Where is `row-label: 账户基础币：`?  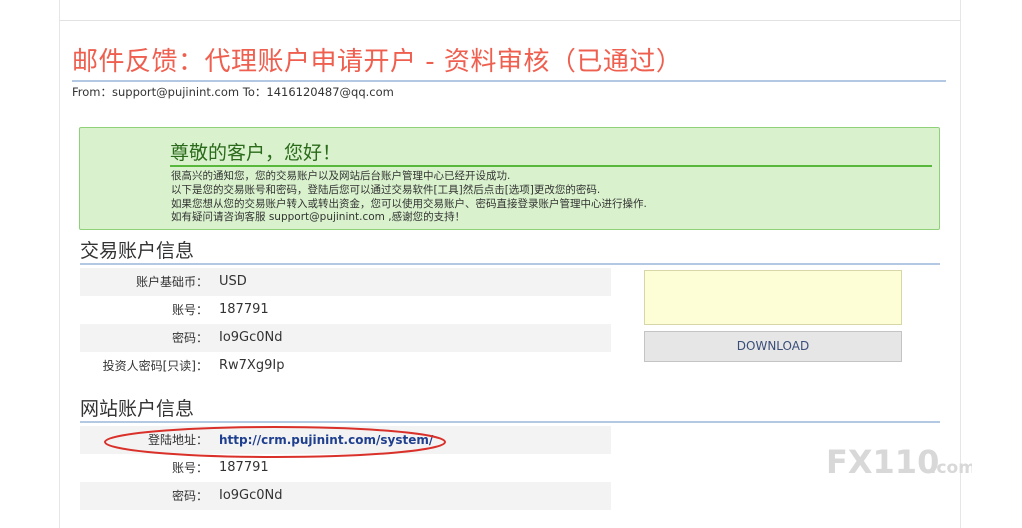
row-label: 账户基础币： is located at coordinates (171, 282).